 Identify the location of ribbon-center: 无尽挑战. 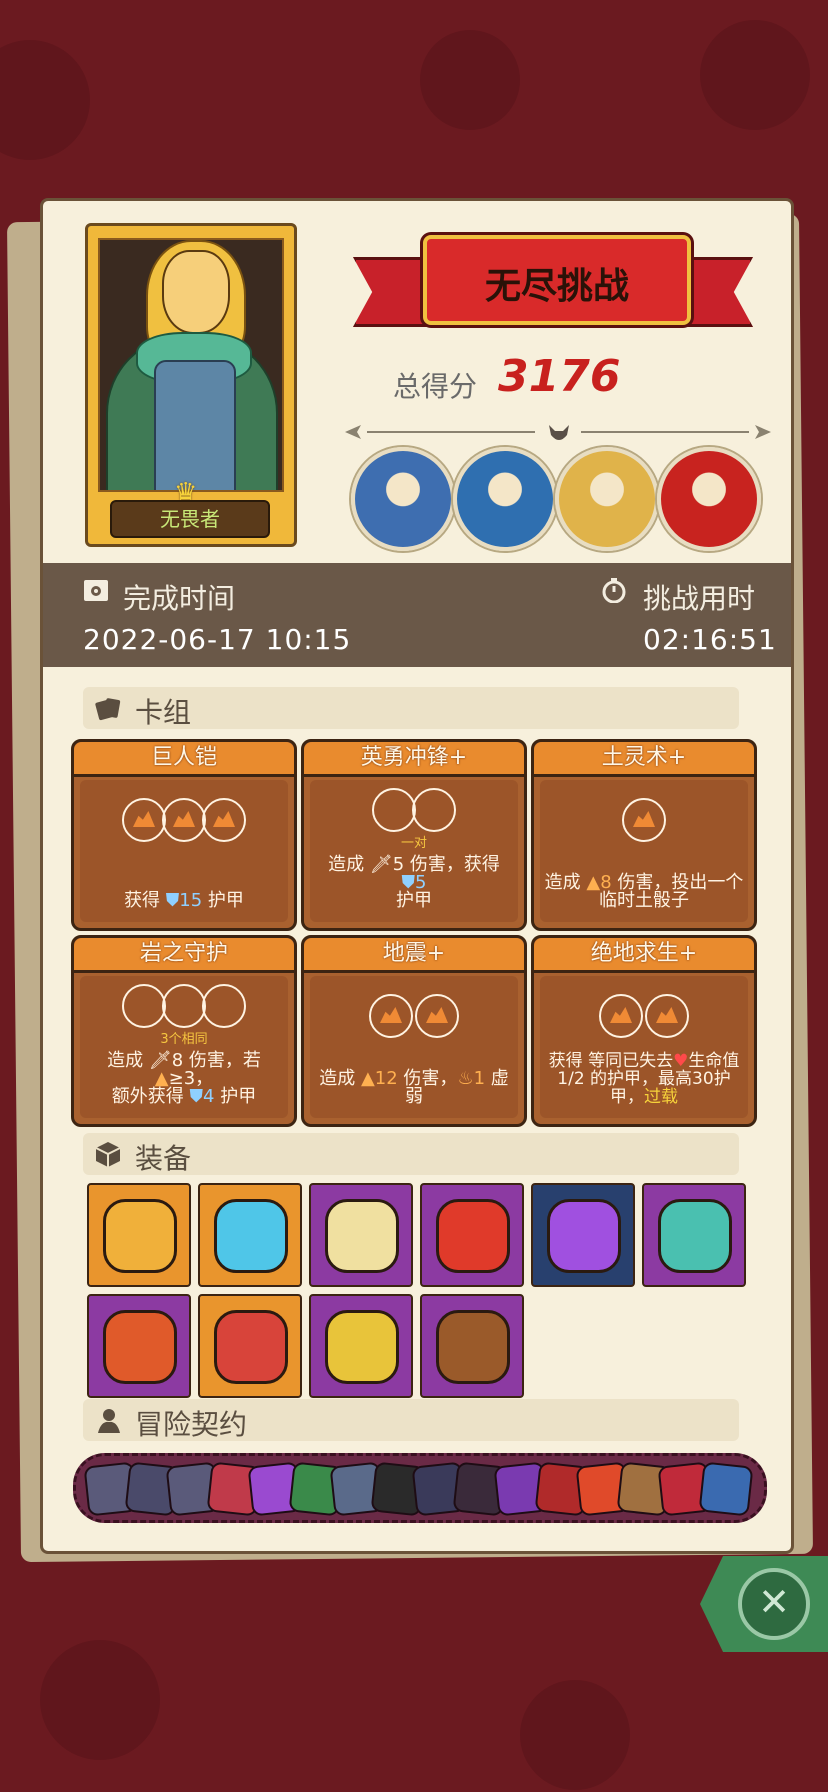
(557, 280).